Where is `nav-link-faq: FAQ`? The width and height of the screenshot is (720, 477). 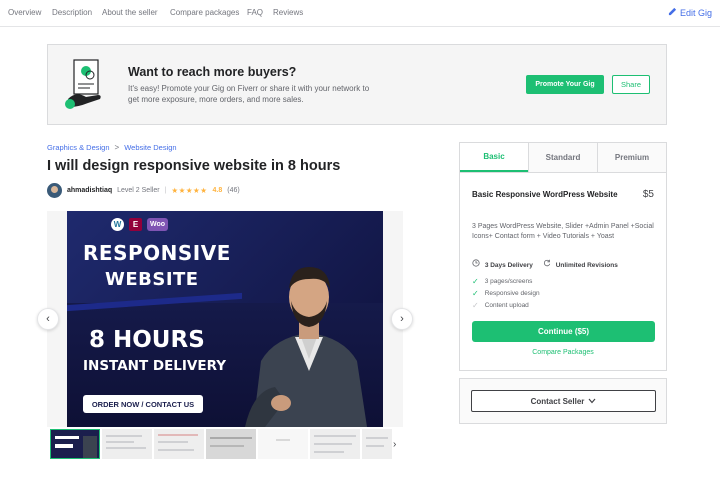 nav-link-faq: FAQ is located at coordinates (255, 12).